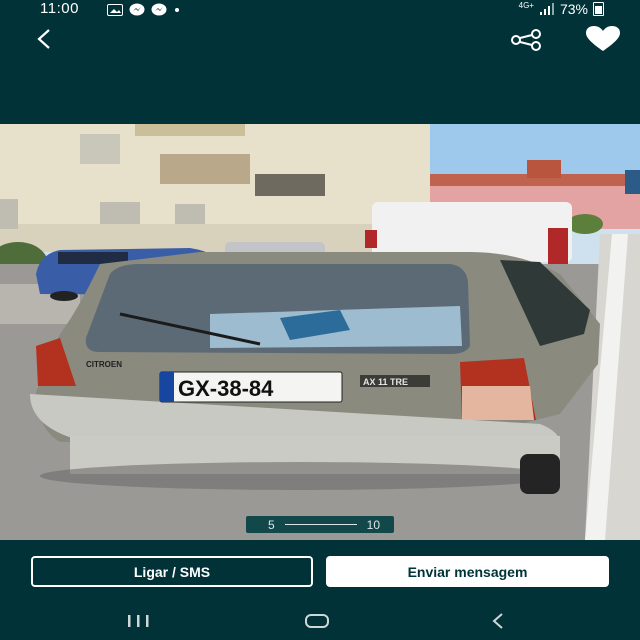 This screenshot has width=640, height=640. I want to click on notification-icons, so click(144, 10).